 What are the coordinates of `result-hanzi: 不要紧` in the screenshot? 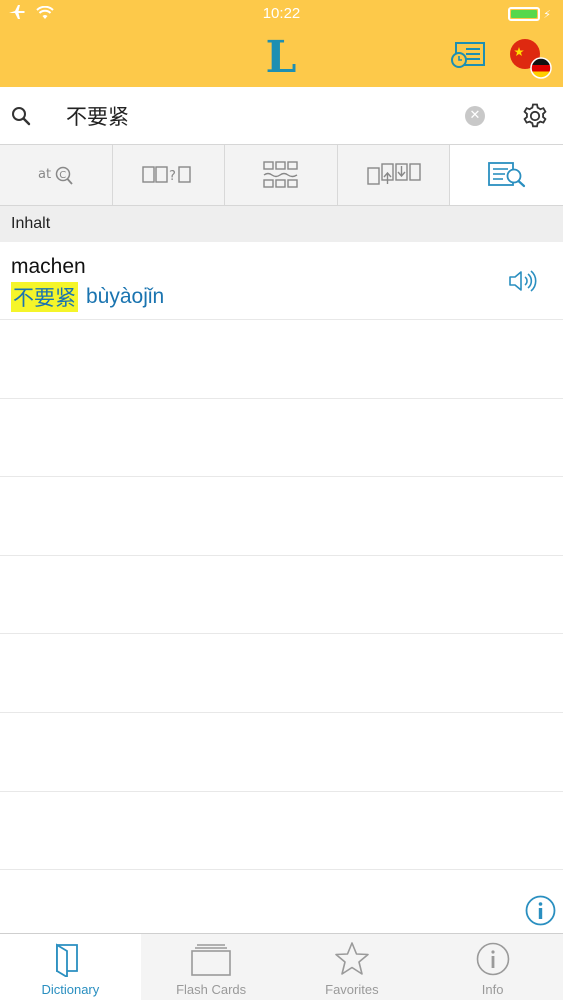 It's located at (44, 297).